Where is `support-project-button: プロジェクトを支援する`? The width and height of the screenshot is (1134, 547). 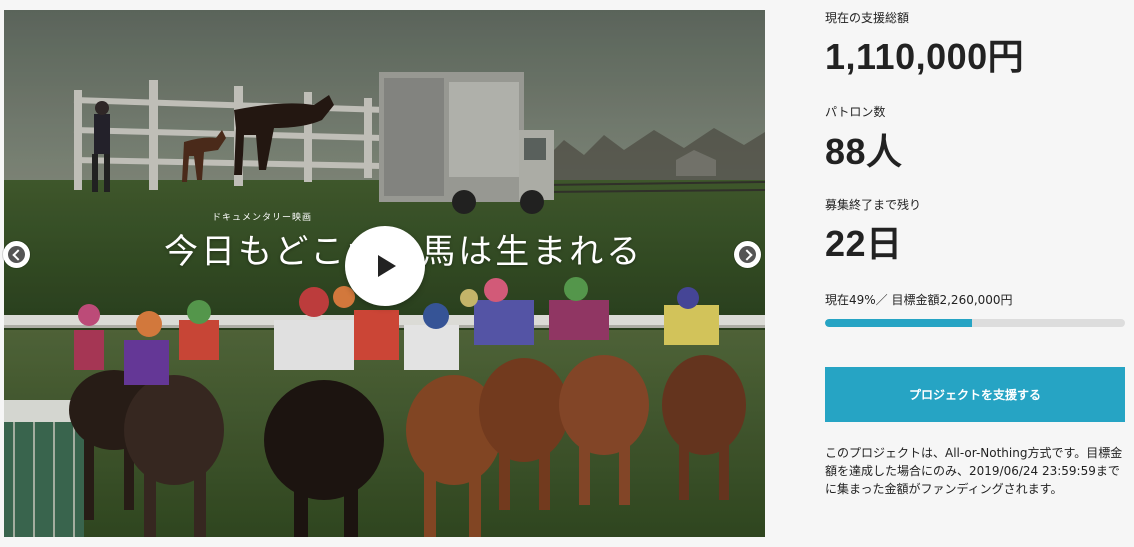 support-project-button: プロジェクトを支援する is located at coordinates (975, 394).